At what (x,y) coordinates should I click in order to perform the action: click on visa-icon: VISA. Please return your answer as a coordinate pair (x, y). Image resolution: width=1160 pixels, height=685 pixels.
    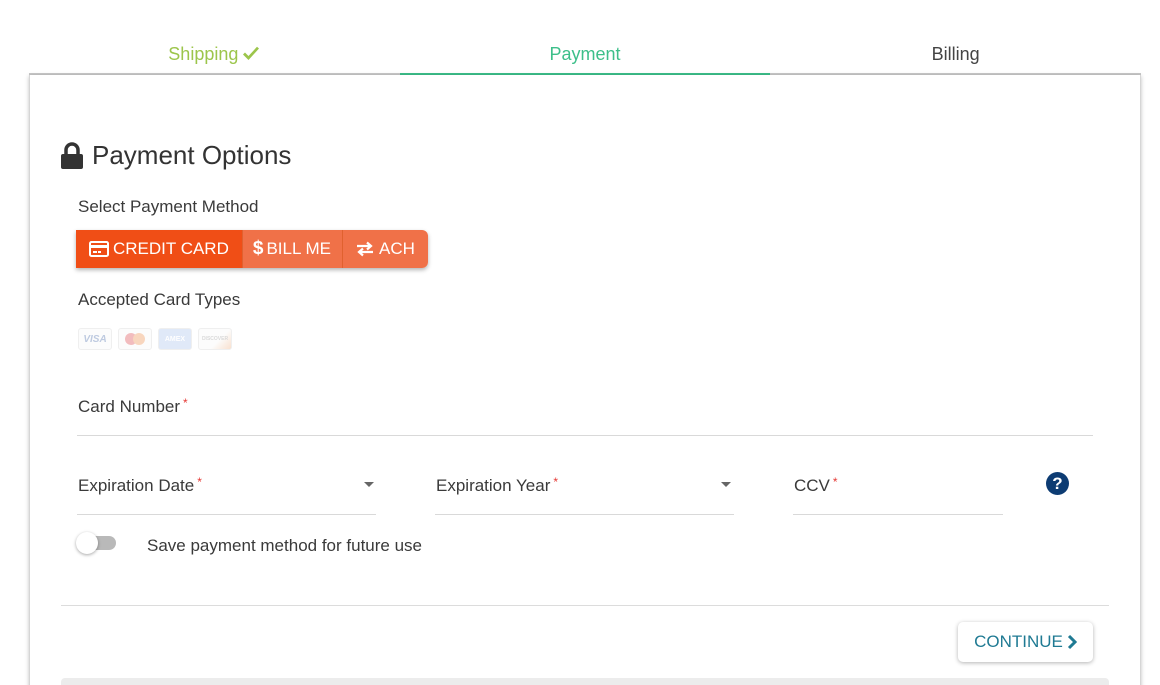
    Looking at the image, I should click on (95, 339).